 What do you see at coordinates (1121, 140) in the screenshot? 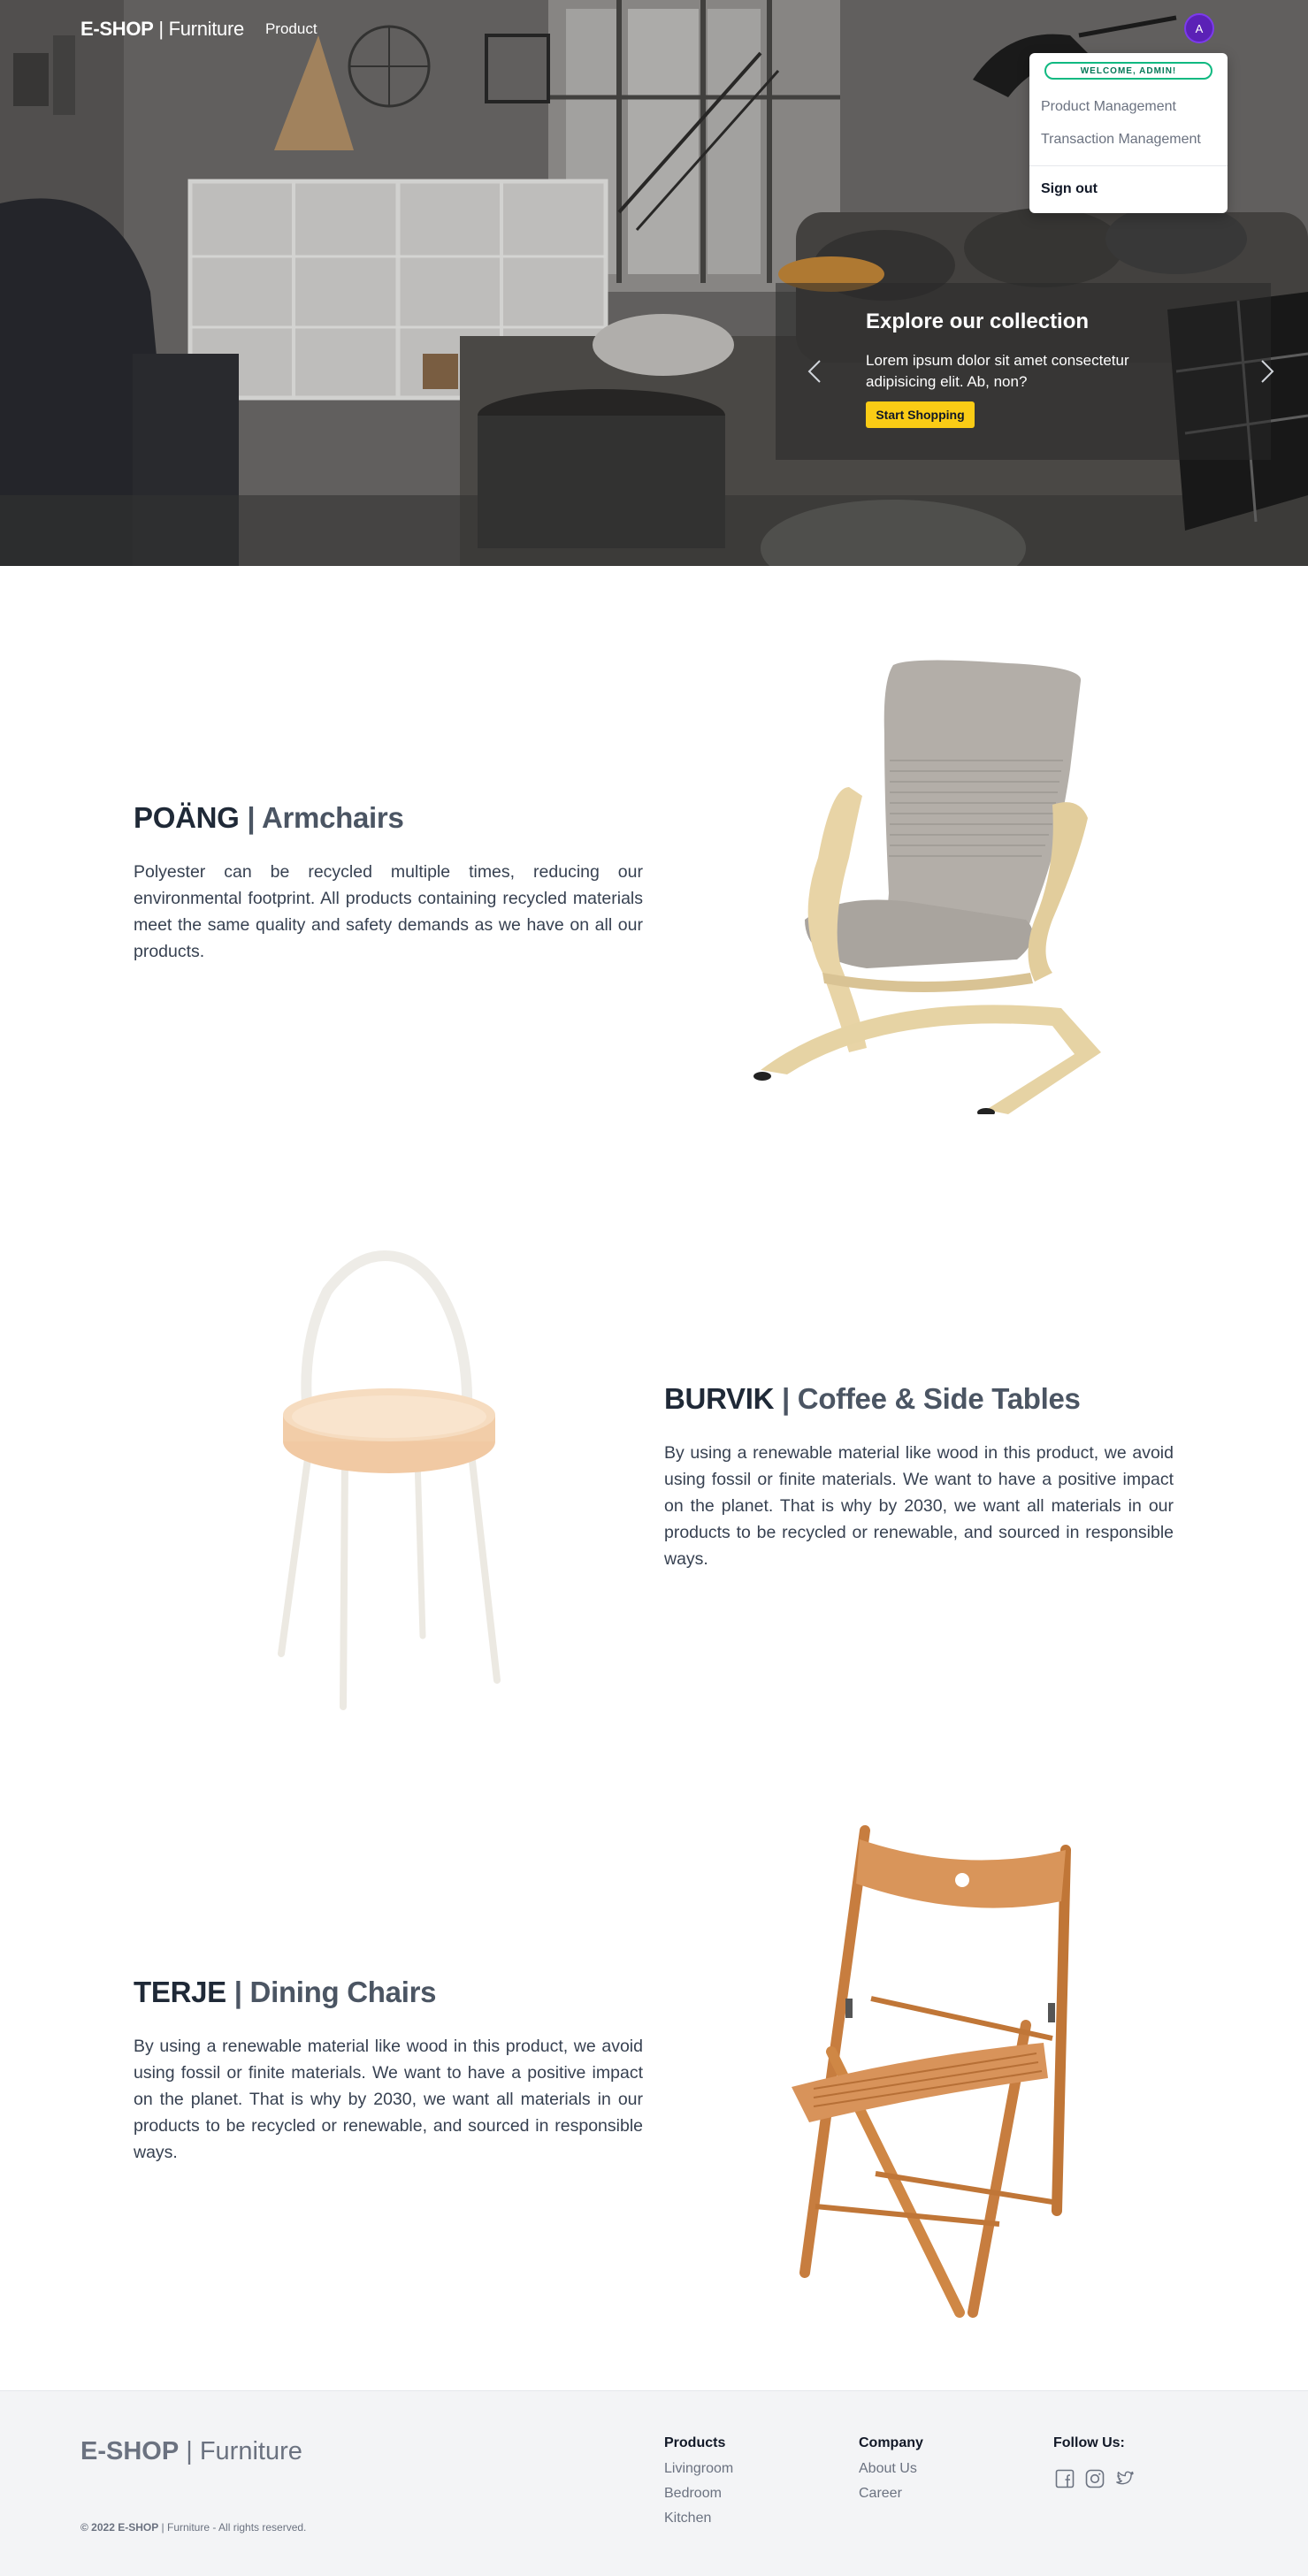
I see `menu-item-transaction-management: Transaction Management` at bounding box center [1121, 140].